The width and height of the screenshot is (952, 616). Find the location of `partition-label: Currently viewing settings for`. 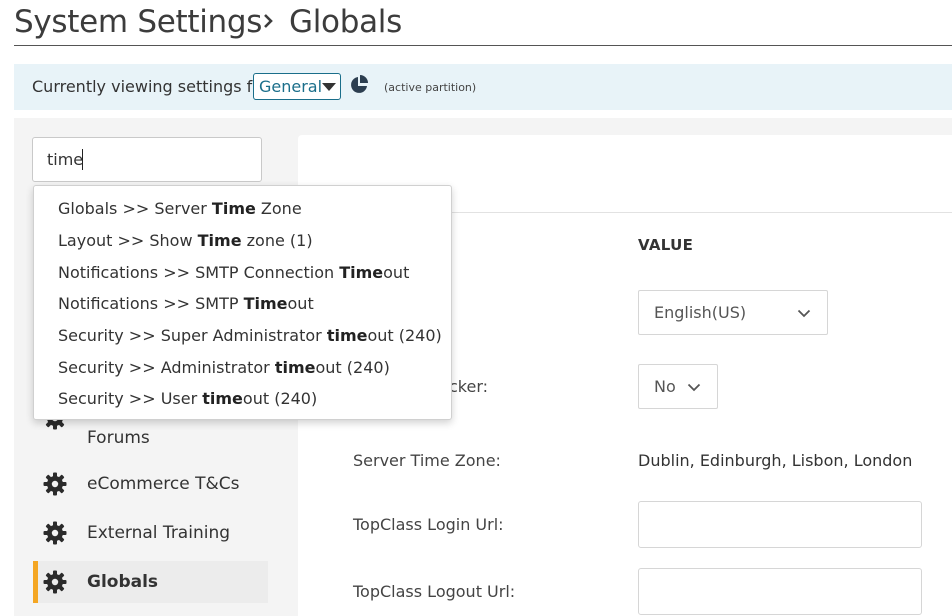

partition-label: Currently viewing settings for is located at coordinates (150, 86).